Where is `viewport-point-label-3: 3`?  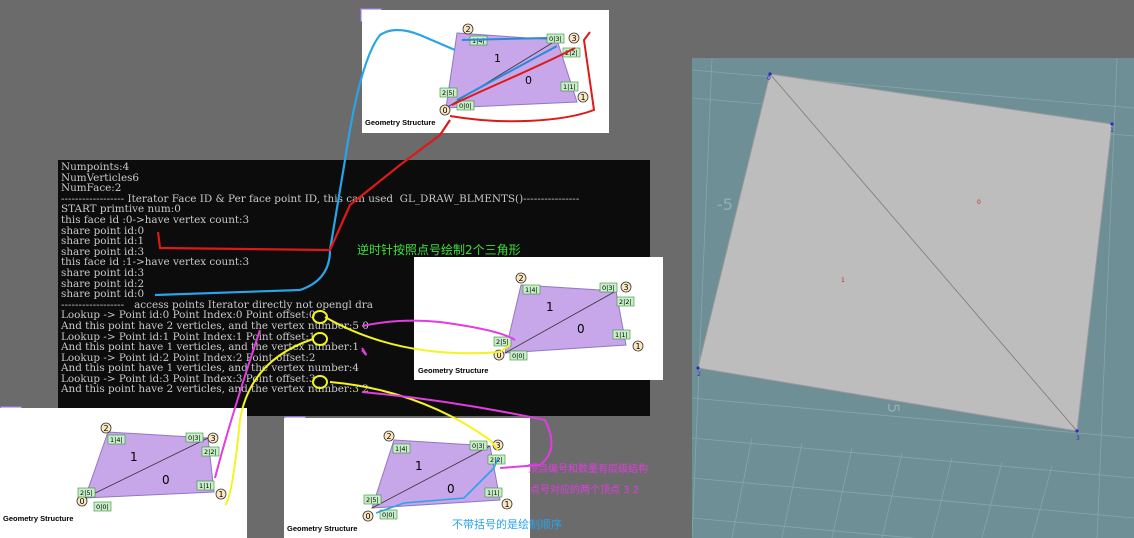 viewport-point-label-3: 3 is located at coordinates (1078, 438).